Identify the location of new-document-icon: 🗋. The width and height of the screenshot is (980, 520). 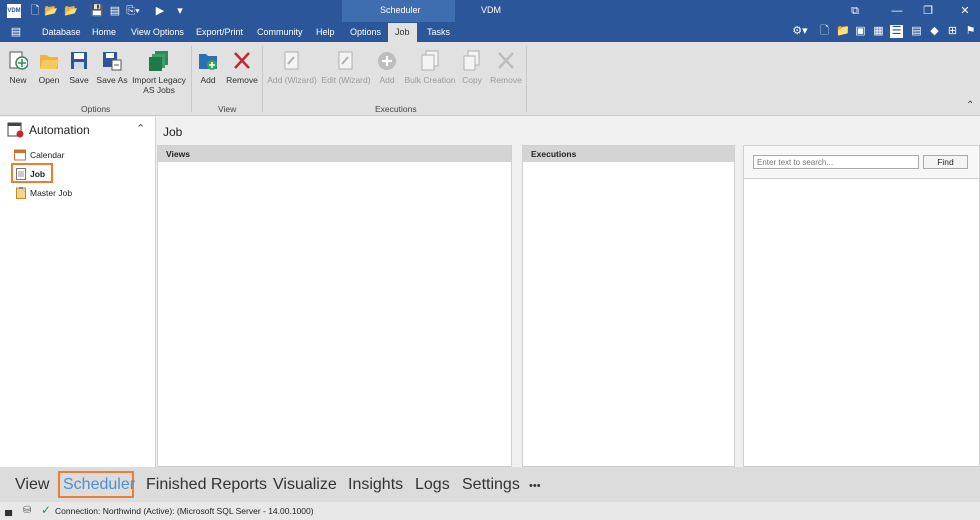
(824, 31).